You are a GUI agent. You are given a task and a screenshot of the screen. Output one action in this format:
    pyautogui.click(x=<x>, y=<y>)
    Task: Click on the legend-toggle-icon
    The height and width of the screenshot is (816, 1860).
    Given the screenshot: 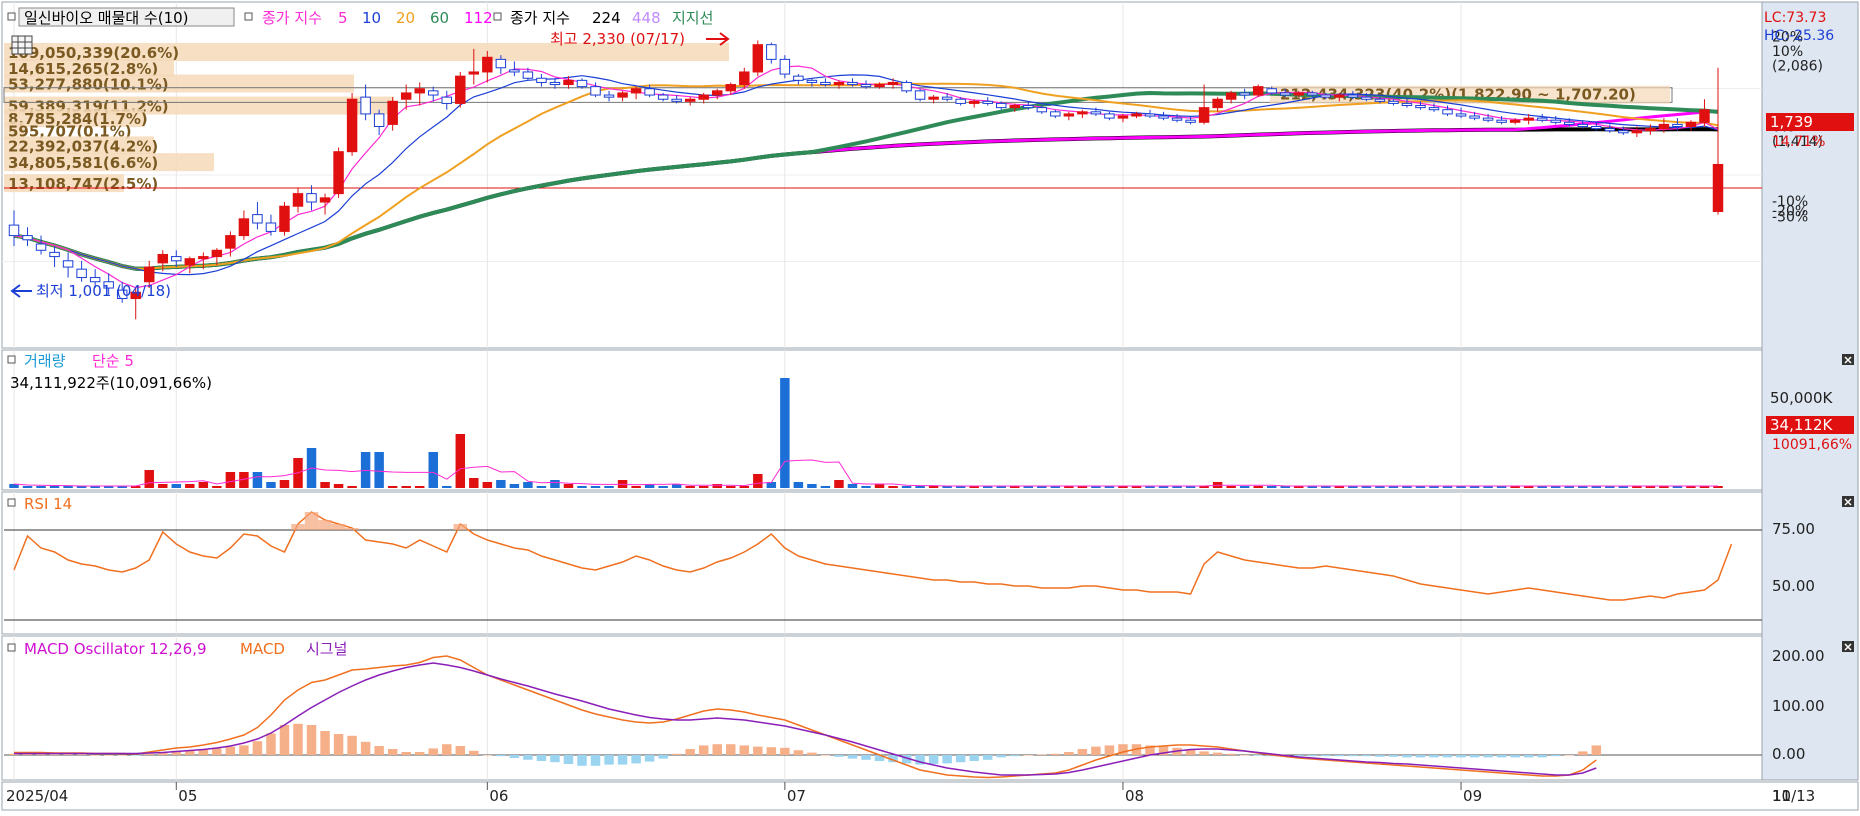 What is the action you would take?
    pyautogui.click(x=11, y=16)
    